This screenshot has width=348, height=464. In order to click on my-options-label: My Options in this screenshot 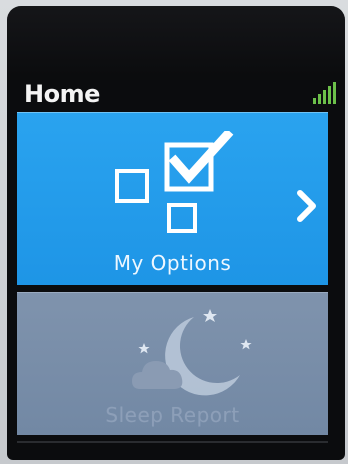, I will do `click(172, 263)`.